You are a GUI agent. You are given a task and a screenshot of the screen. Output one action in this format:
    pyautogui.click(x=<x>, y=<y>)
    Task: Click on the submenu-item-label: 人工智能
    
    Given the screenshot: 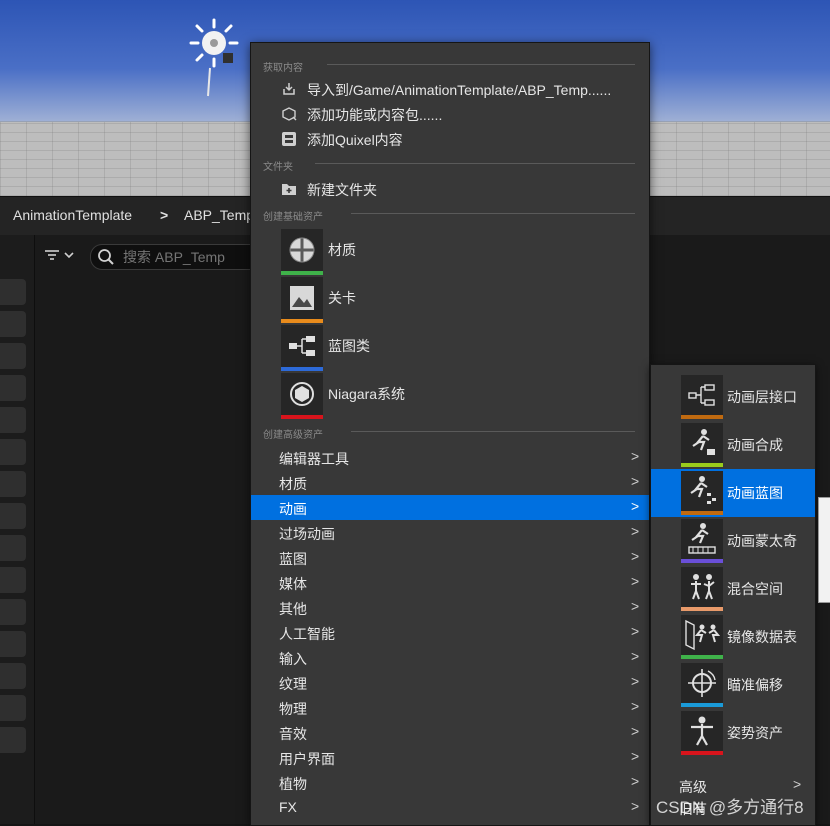 What is the action you would take?
    pyautogui.click(x=307, y=634)
    